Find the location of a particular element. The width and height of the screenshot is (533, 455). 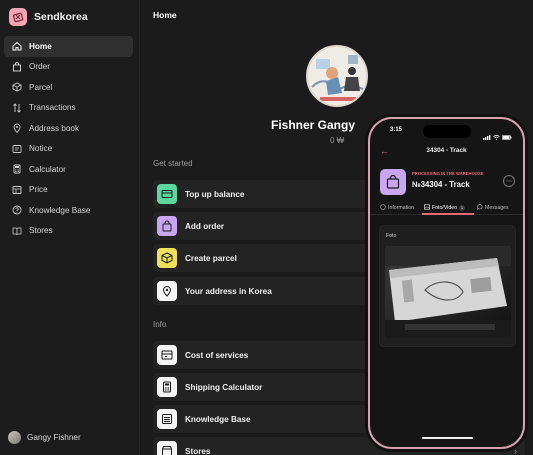

status-bar: 3:15 is located at coordinates (446, 130).